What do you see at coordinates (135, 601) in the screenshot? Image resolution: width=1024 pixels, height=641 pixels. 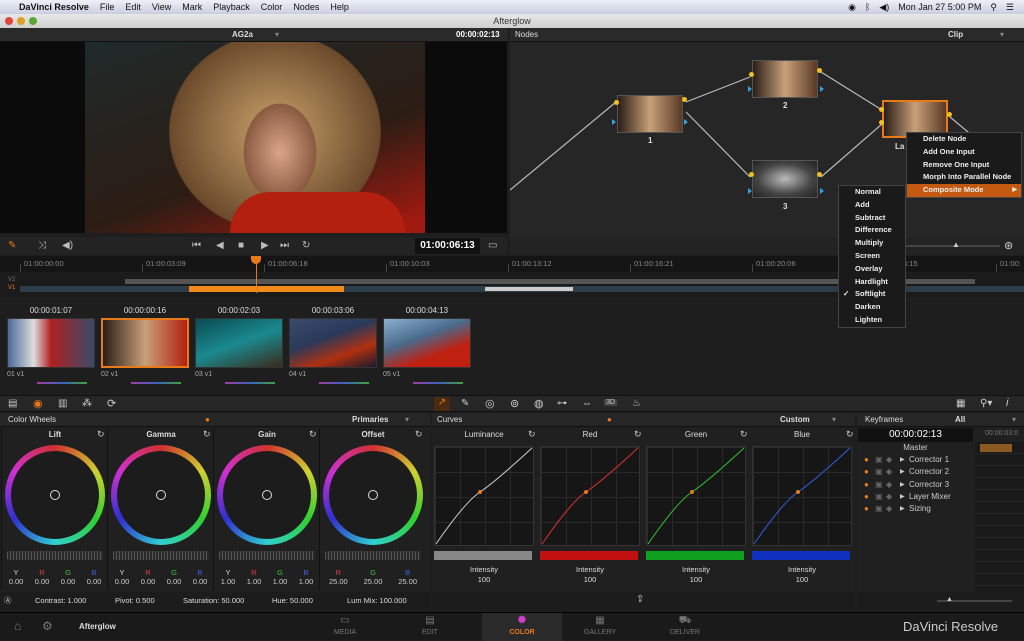 I see `pivot-value: Pivot: 0.500` at bounding box center [135, 601].